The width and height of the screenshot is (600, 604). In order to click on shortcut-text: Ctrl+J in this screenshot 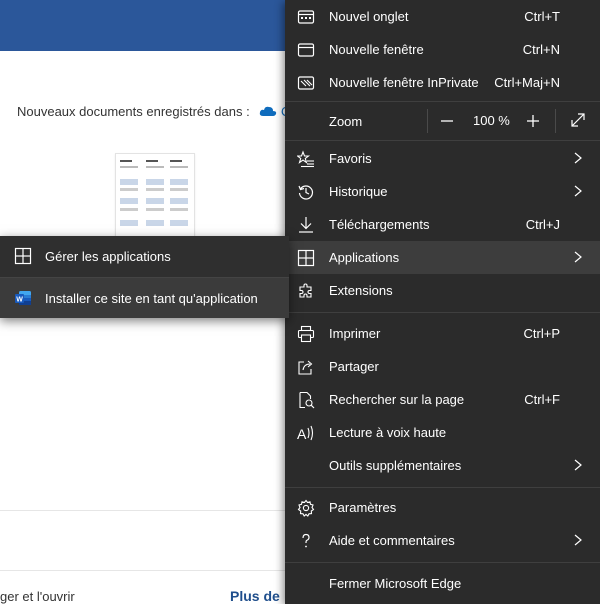, I will do `click(542, 224)`.